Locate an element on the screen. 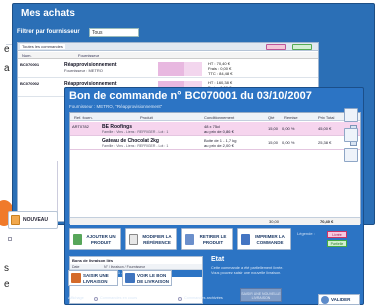  filter-checkbox is located at coordinates (10, 239).